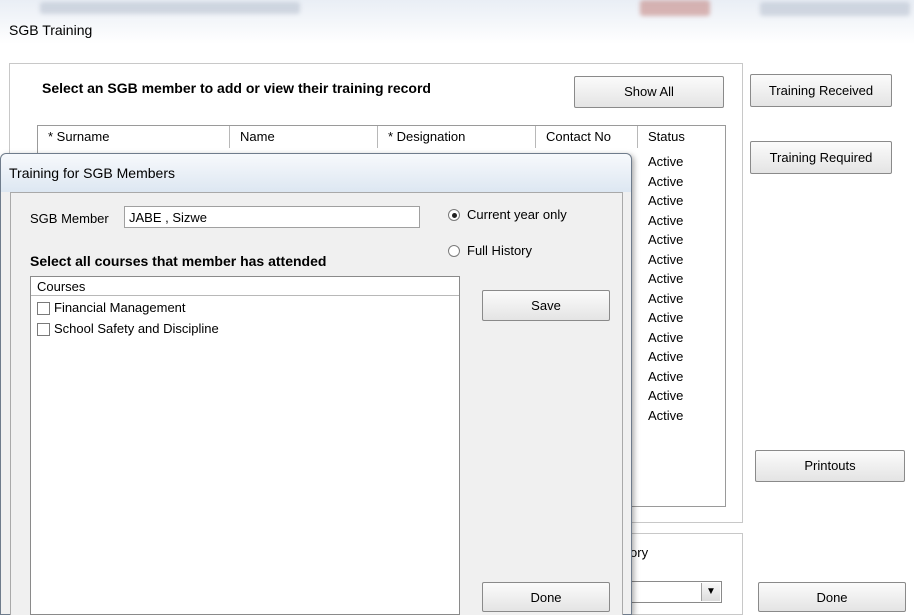 Image resolution: width=914 pixels, height=615 pixels. I want to click on column-header-designation: * Designation, so click(457, 137).